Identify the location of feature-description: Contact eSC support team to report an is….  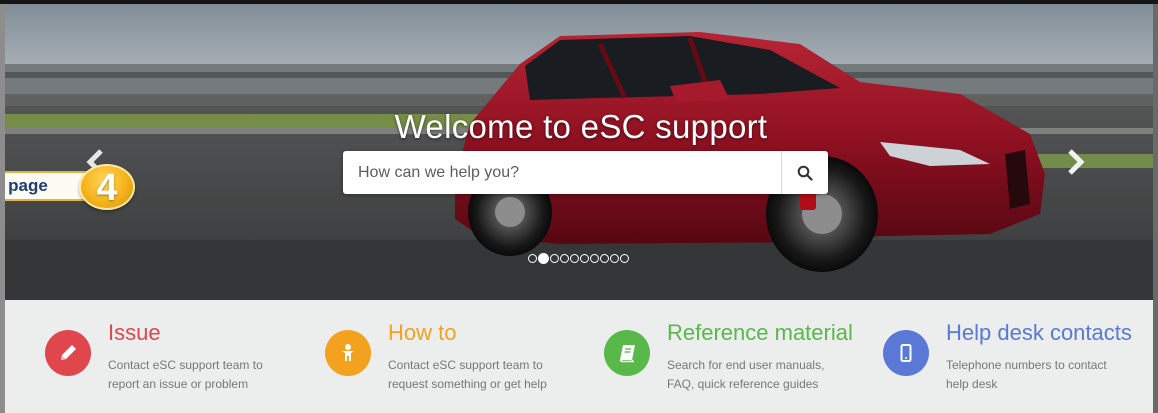
(185, 374).